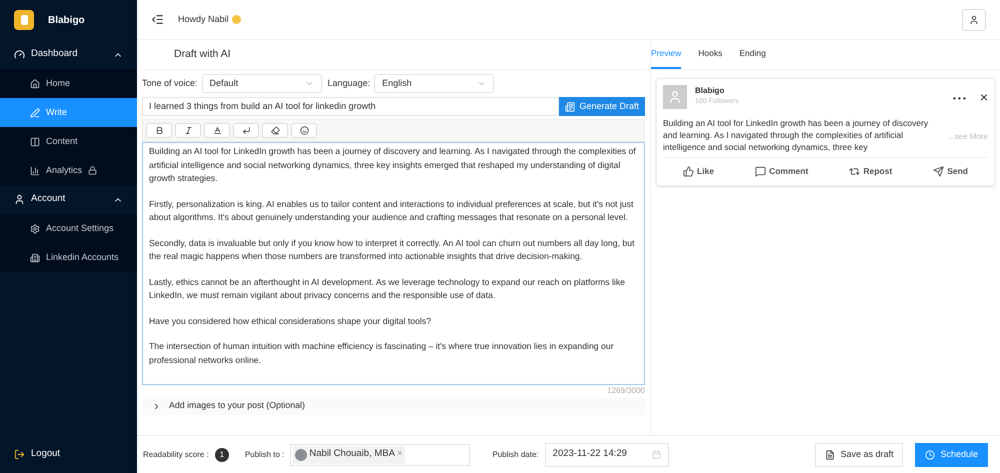 This screenshot has height=473, width=1000. I want to click on avatar-icon, so click(675, 97).